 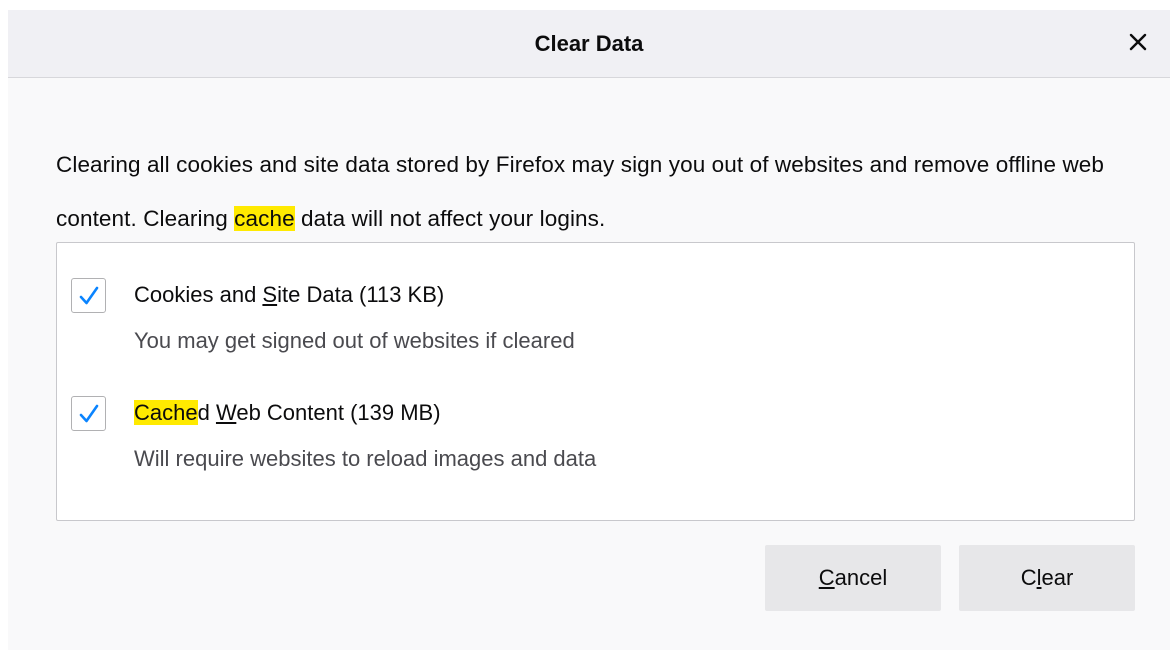 I want to click on cookies-label-pre: Cookies and, so click(x=198, y=294).